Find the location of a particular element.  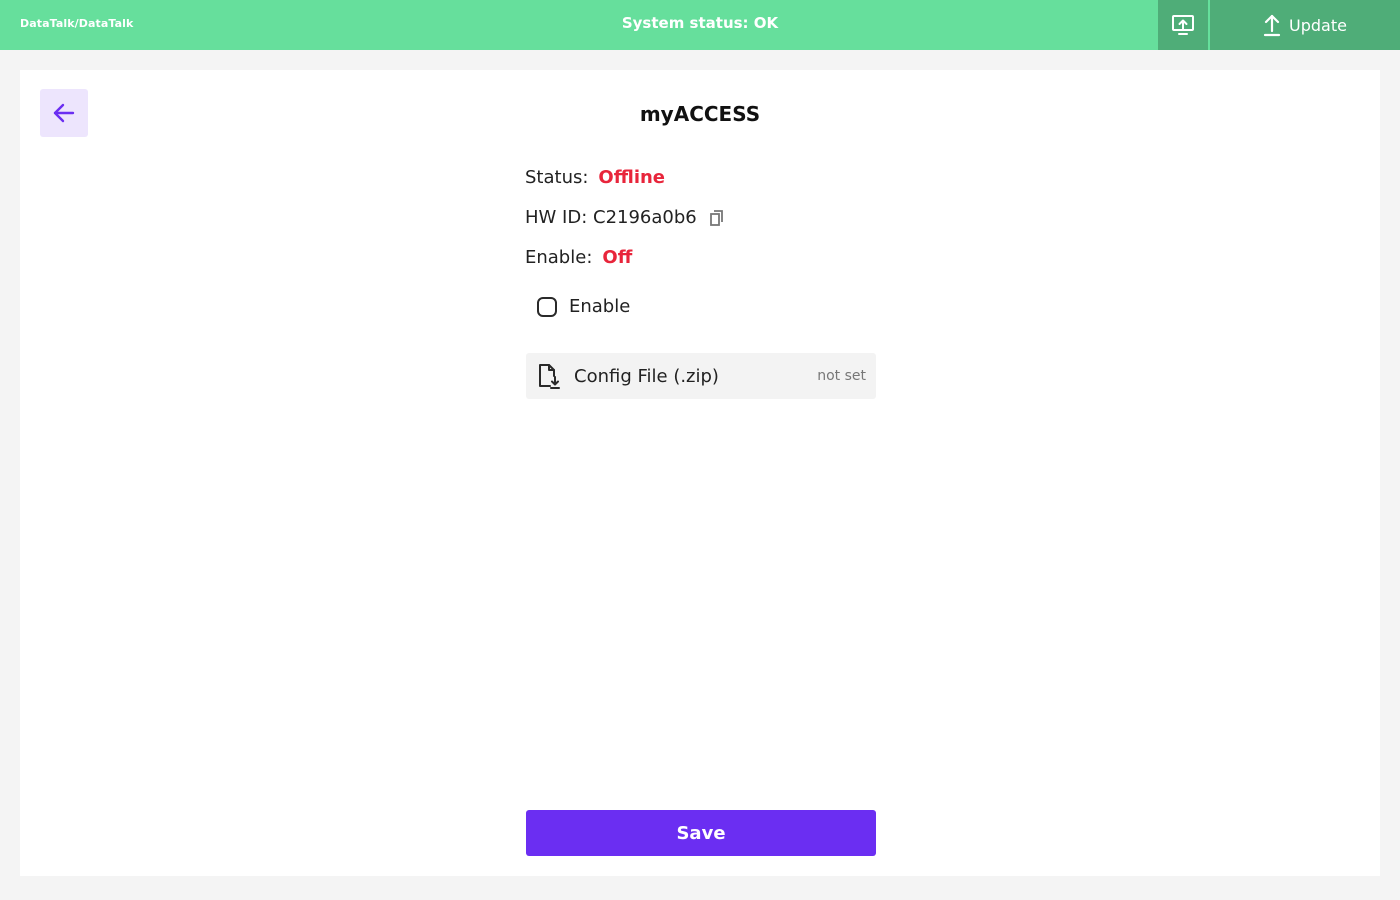

enable-checkbox is located at coordinates (547, 306).